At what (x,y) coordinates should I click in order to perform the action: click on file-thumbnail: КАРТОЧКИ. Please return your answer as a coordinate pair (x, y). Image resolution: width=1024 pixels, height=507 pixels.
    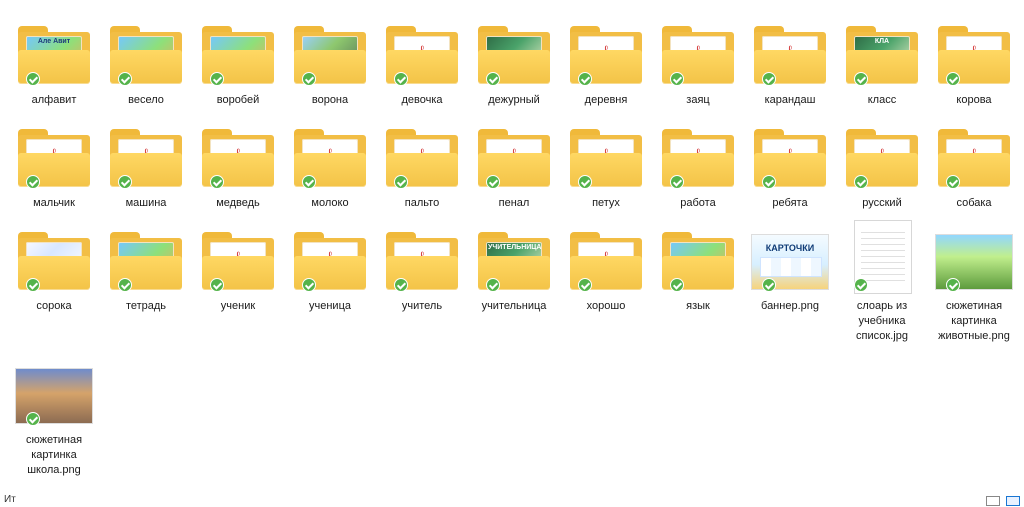
    Looking at the image, I should click on (790, 256).